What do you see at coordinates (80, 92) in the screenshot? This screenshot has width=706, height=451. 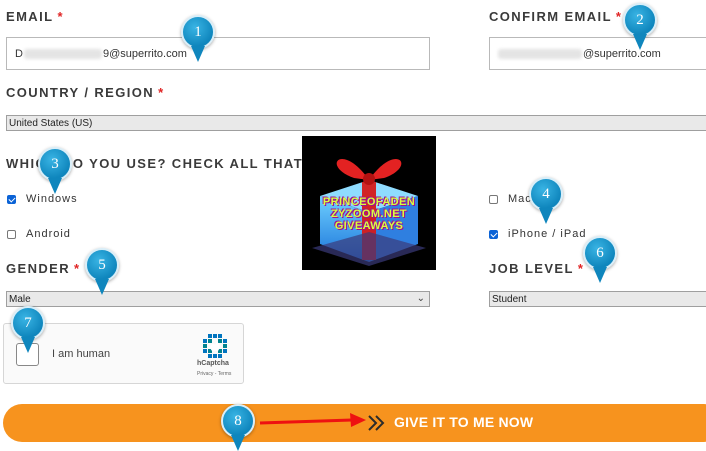 I see `country-label-text: COUNTRY / REGION` at bounding box center [80, 92].